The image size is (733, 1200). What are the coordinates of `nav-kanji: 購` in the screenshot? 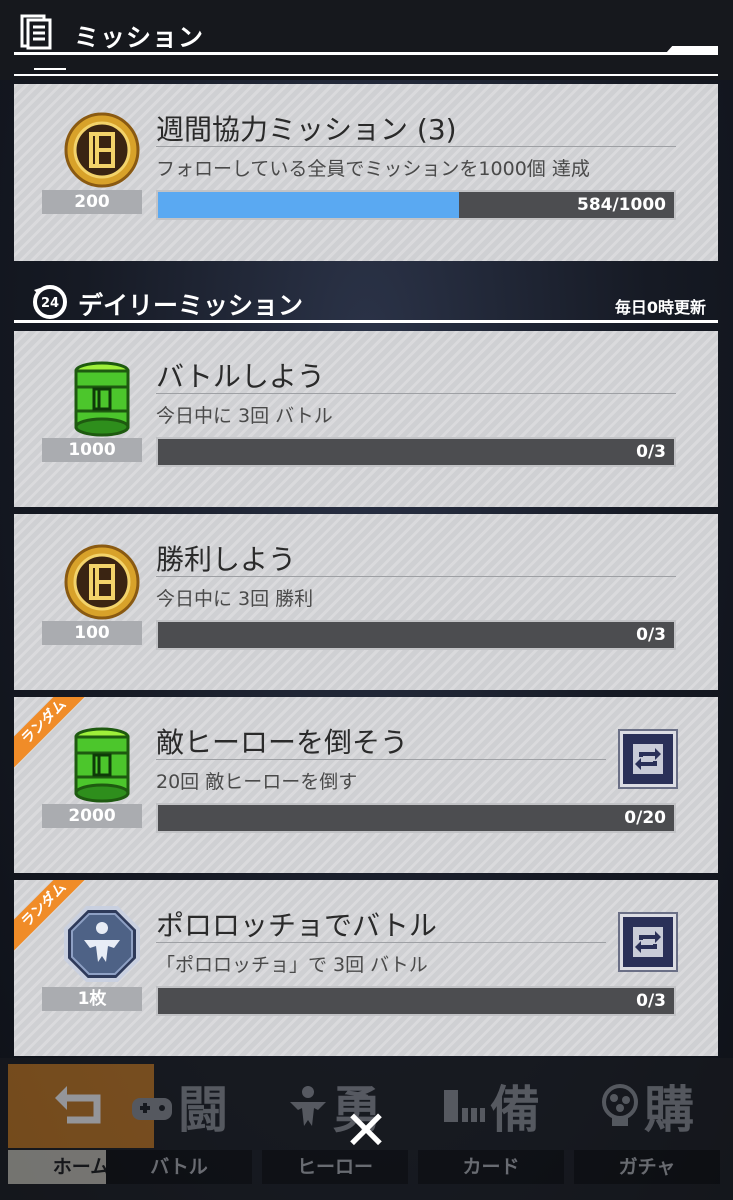 It's located at (669, 1110).